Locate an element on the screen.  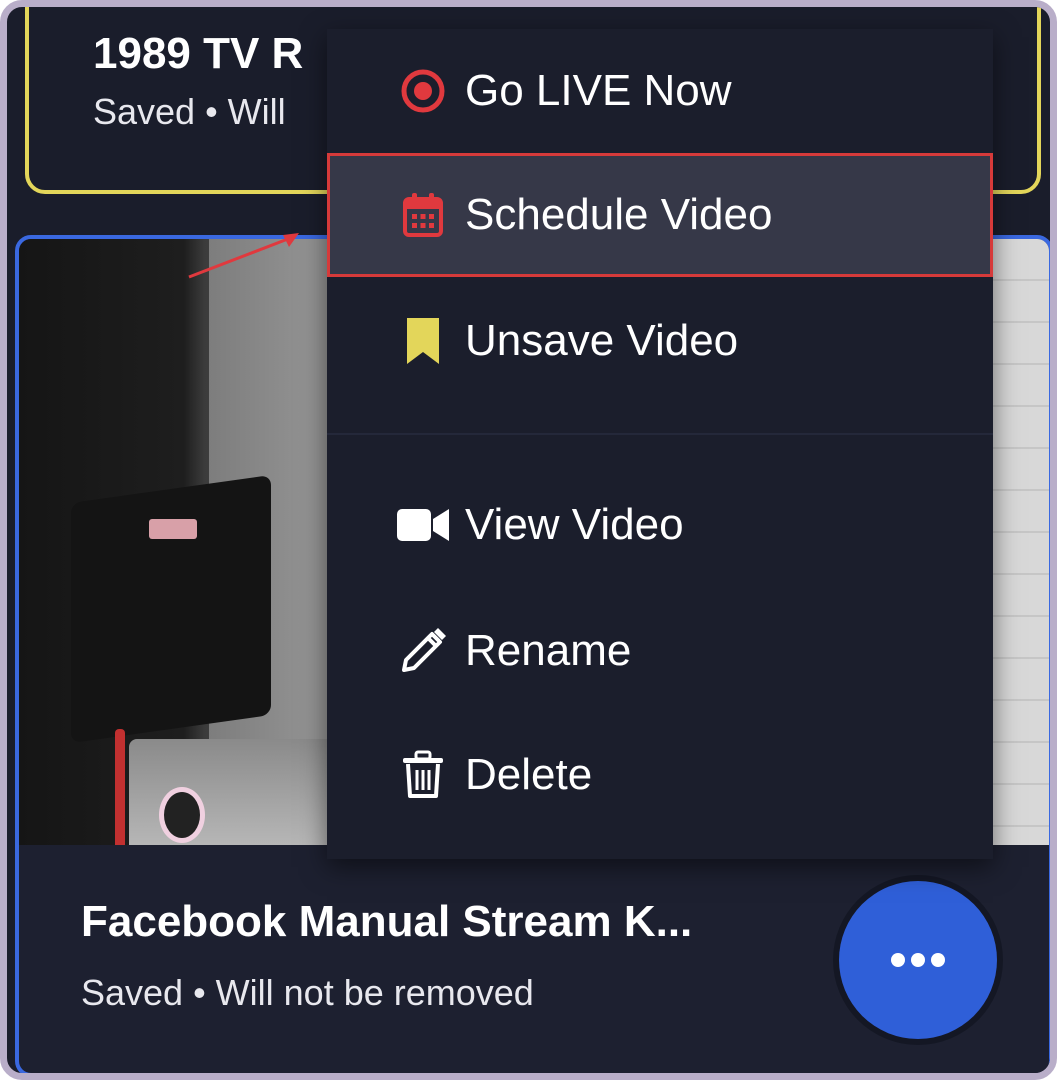
record-icon is located at coordinates (423, 91).